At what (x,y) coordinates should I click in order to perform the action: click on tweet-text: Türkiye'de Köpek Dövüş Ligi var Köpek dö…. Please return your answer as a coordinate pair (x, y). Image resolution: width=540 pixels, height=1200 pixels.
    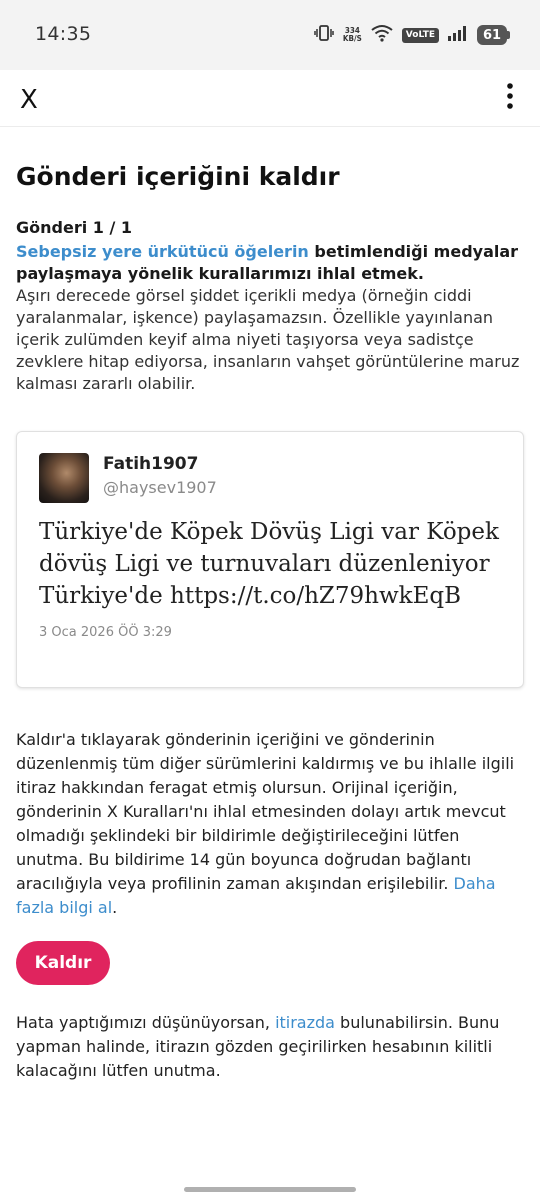
    Looking at the image, I should click on (269, 564).